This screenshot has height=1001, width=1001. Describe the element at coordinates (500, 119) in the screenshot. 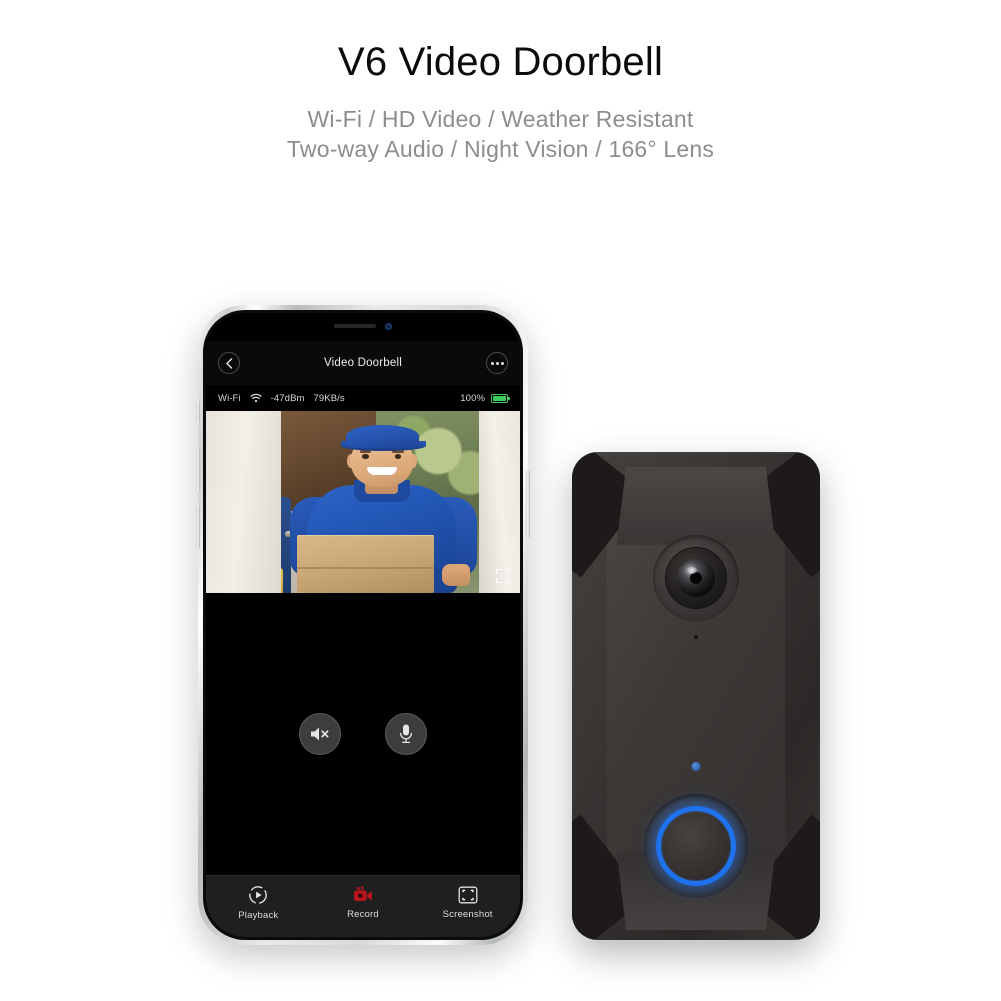

I see `subtitle-line-1: Wi-Fi / HD Video / Weather Resistant` at that location.